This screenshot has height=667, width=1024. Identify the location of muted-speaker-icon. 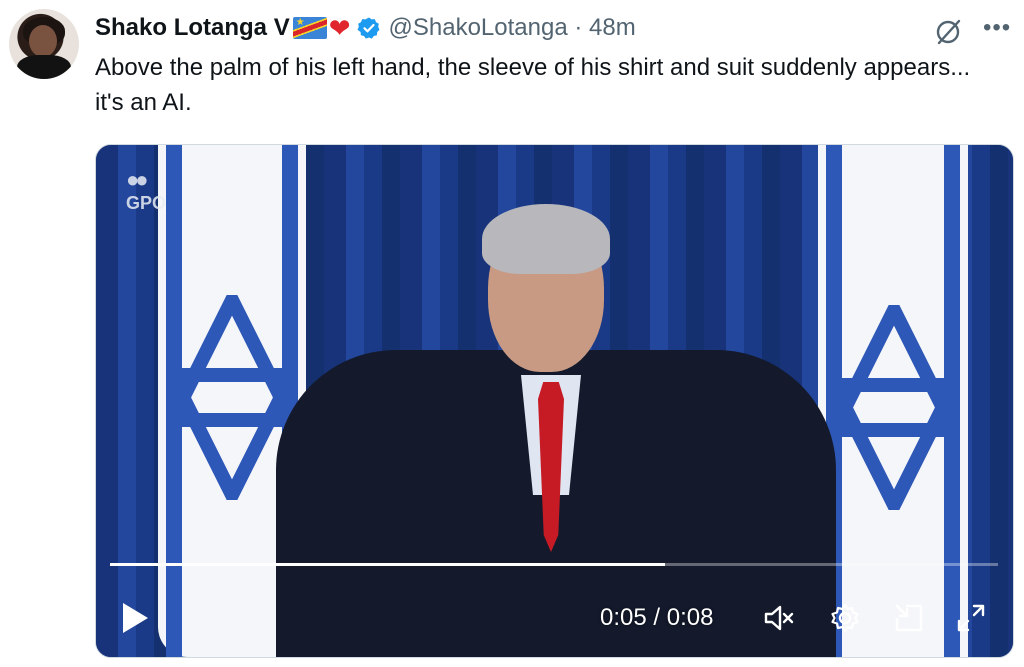
(779, 618).